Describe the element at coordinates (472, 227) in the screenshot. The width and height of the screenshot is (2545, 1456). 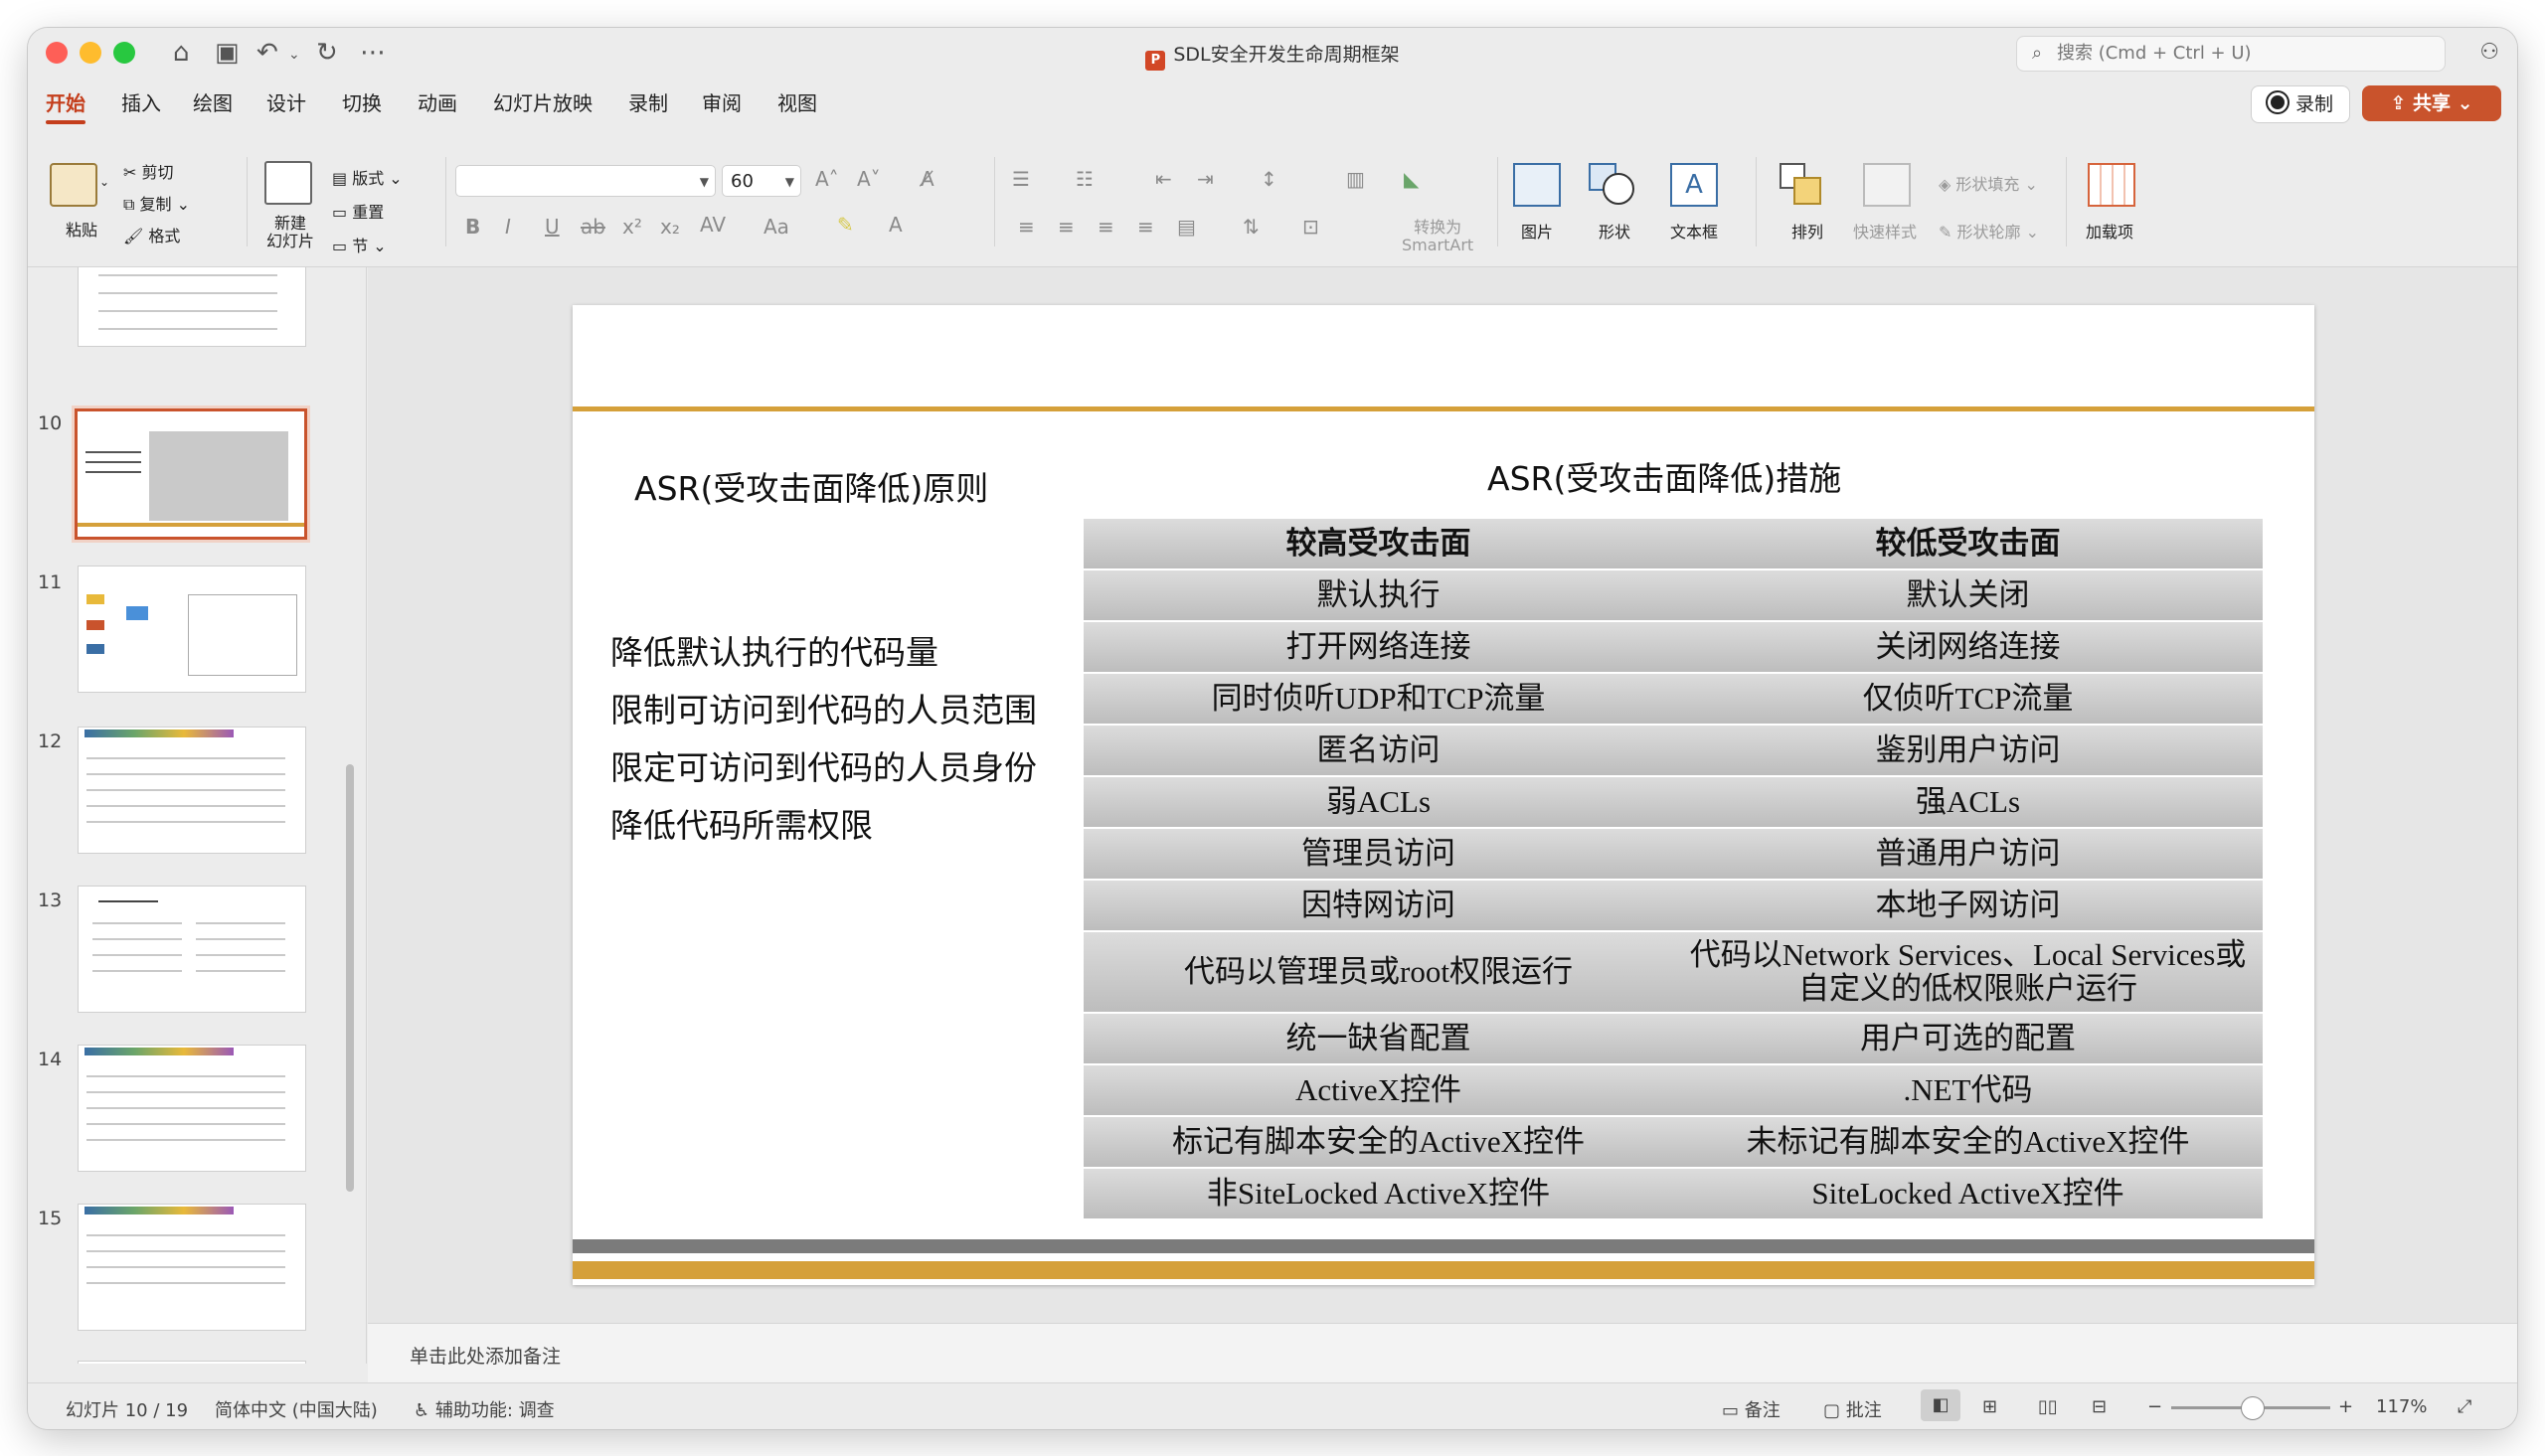
I see `bold-icon: B` at that location.